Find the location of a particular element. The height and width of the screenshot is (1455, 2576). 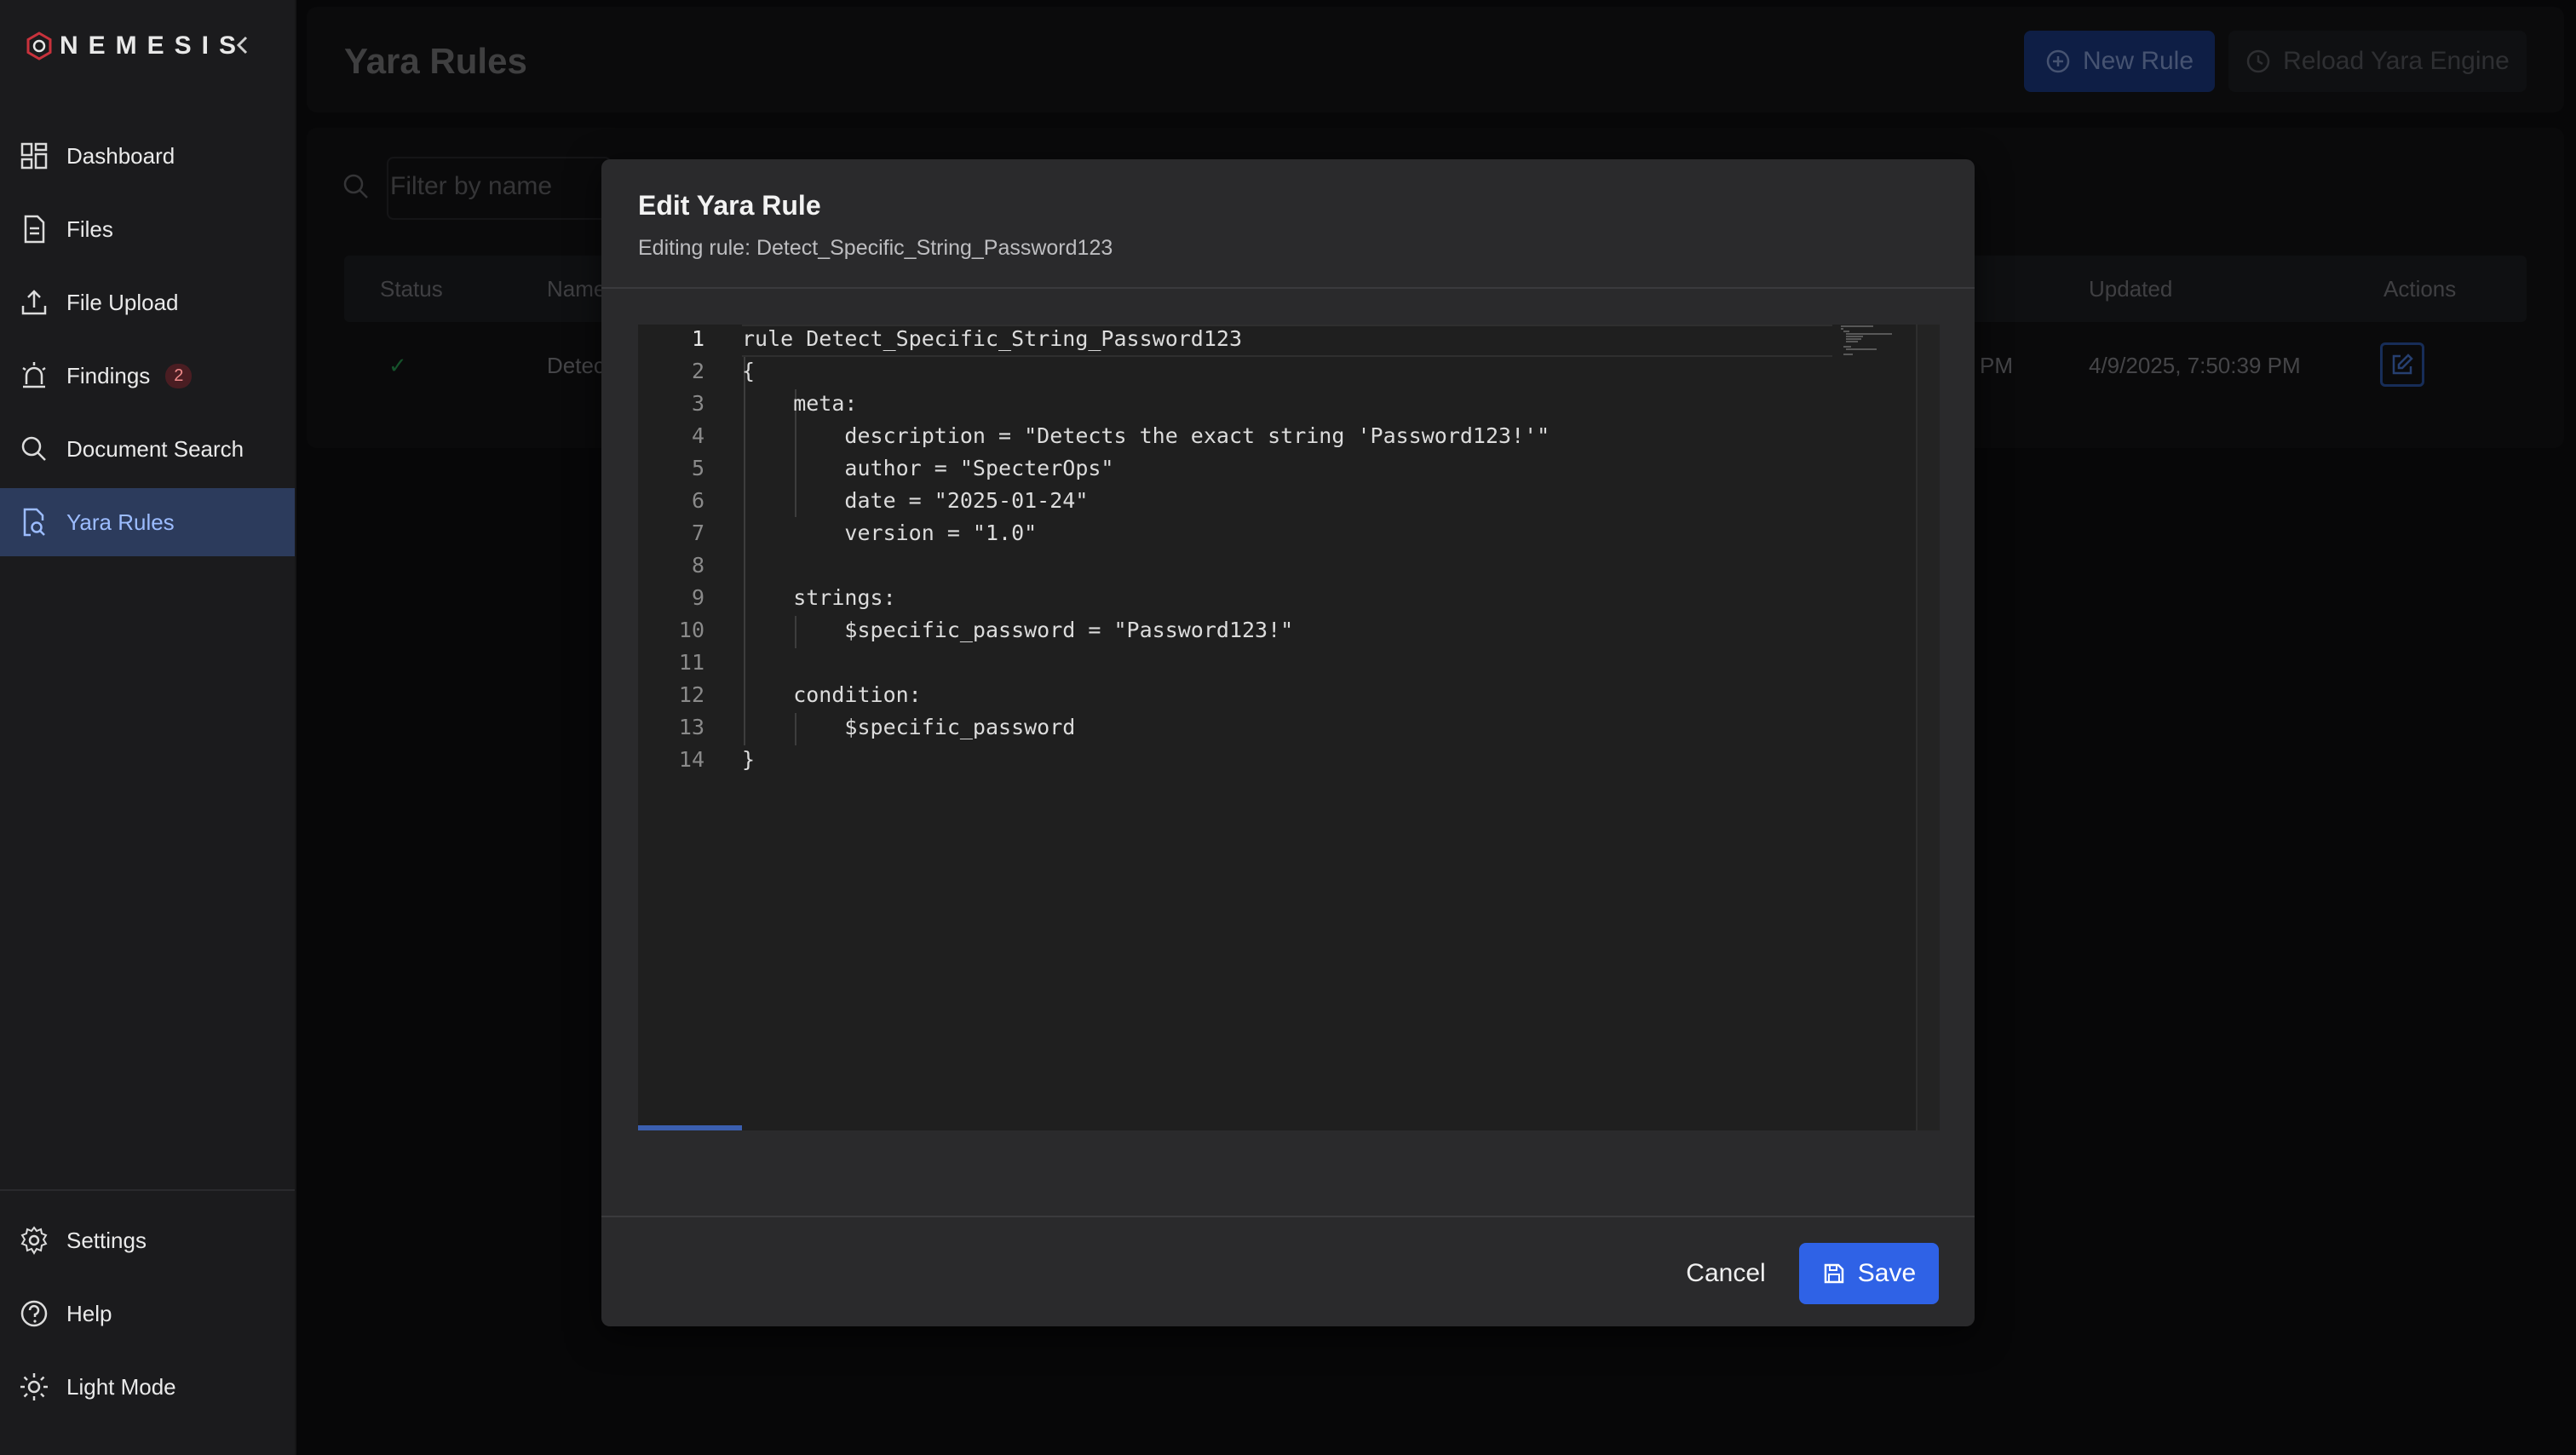

brand-name: NEMESIS is located at coordinates (154, 46).